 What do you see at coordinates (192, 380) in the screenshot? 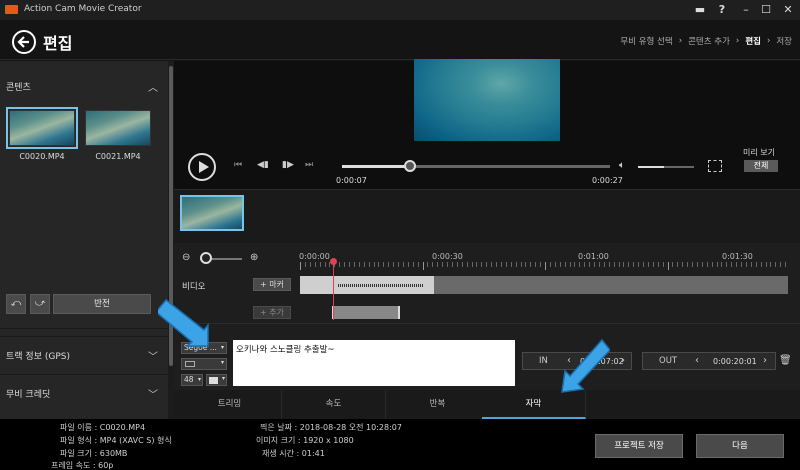
I see `font-size-select: 48 ▾` at bounding box center [192, 380].